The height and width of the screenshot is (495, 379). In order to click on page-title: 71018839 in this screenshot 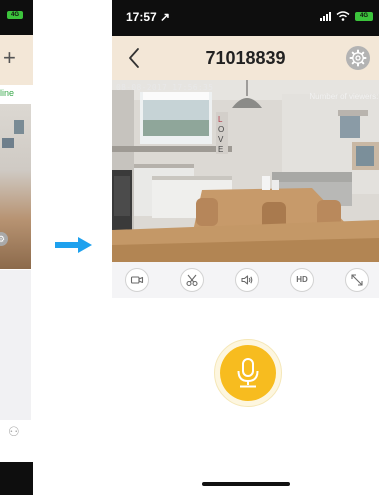, I will do `click(245, 58)`.